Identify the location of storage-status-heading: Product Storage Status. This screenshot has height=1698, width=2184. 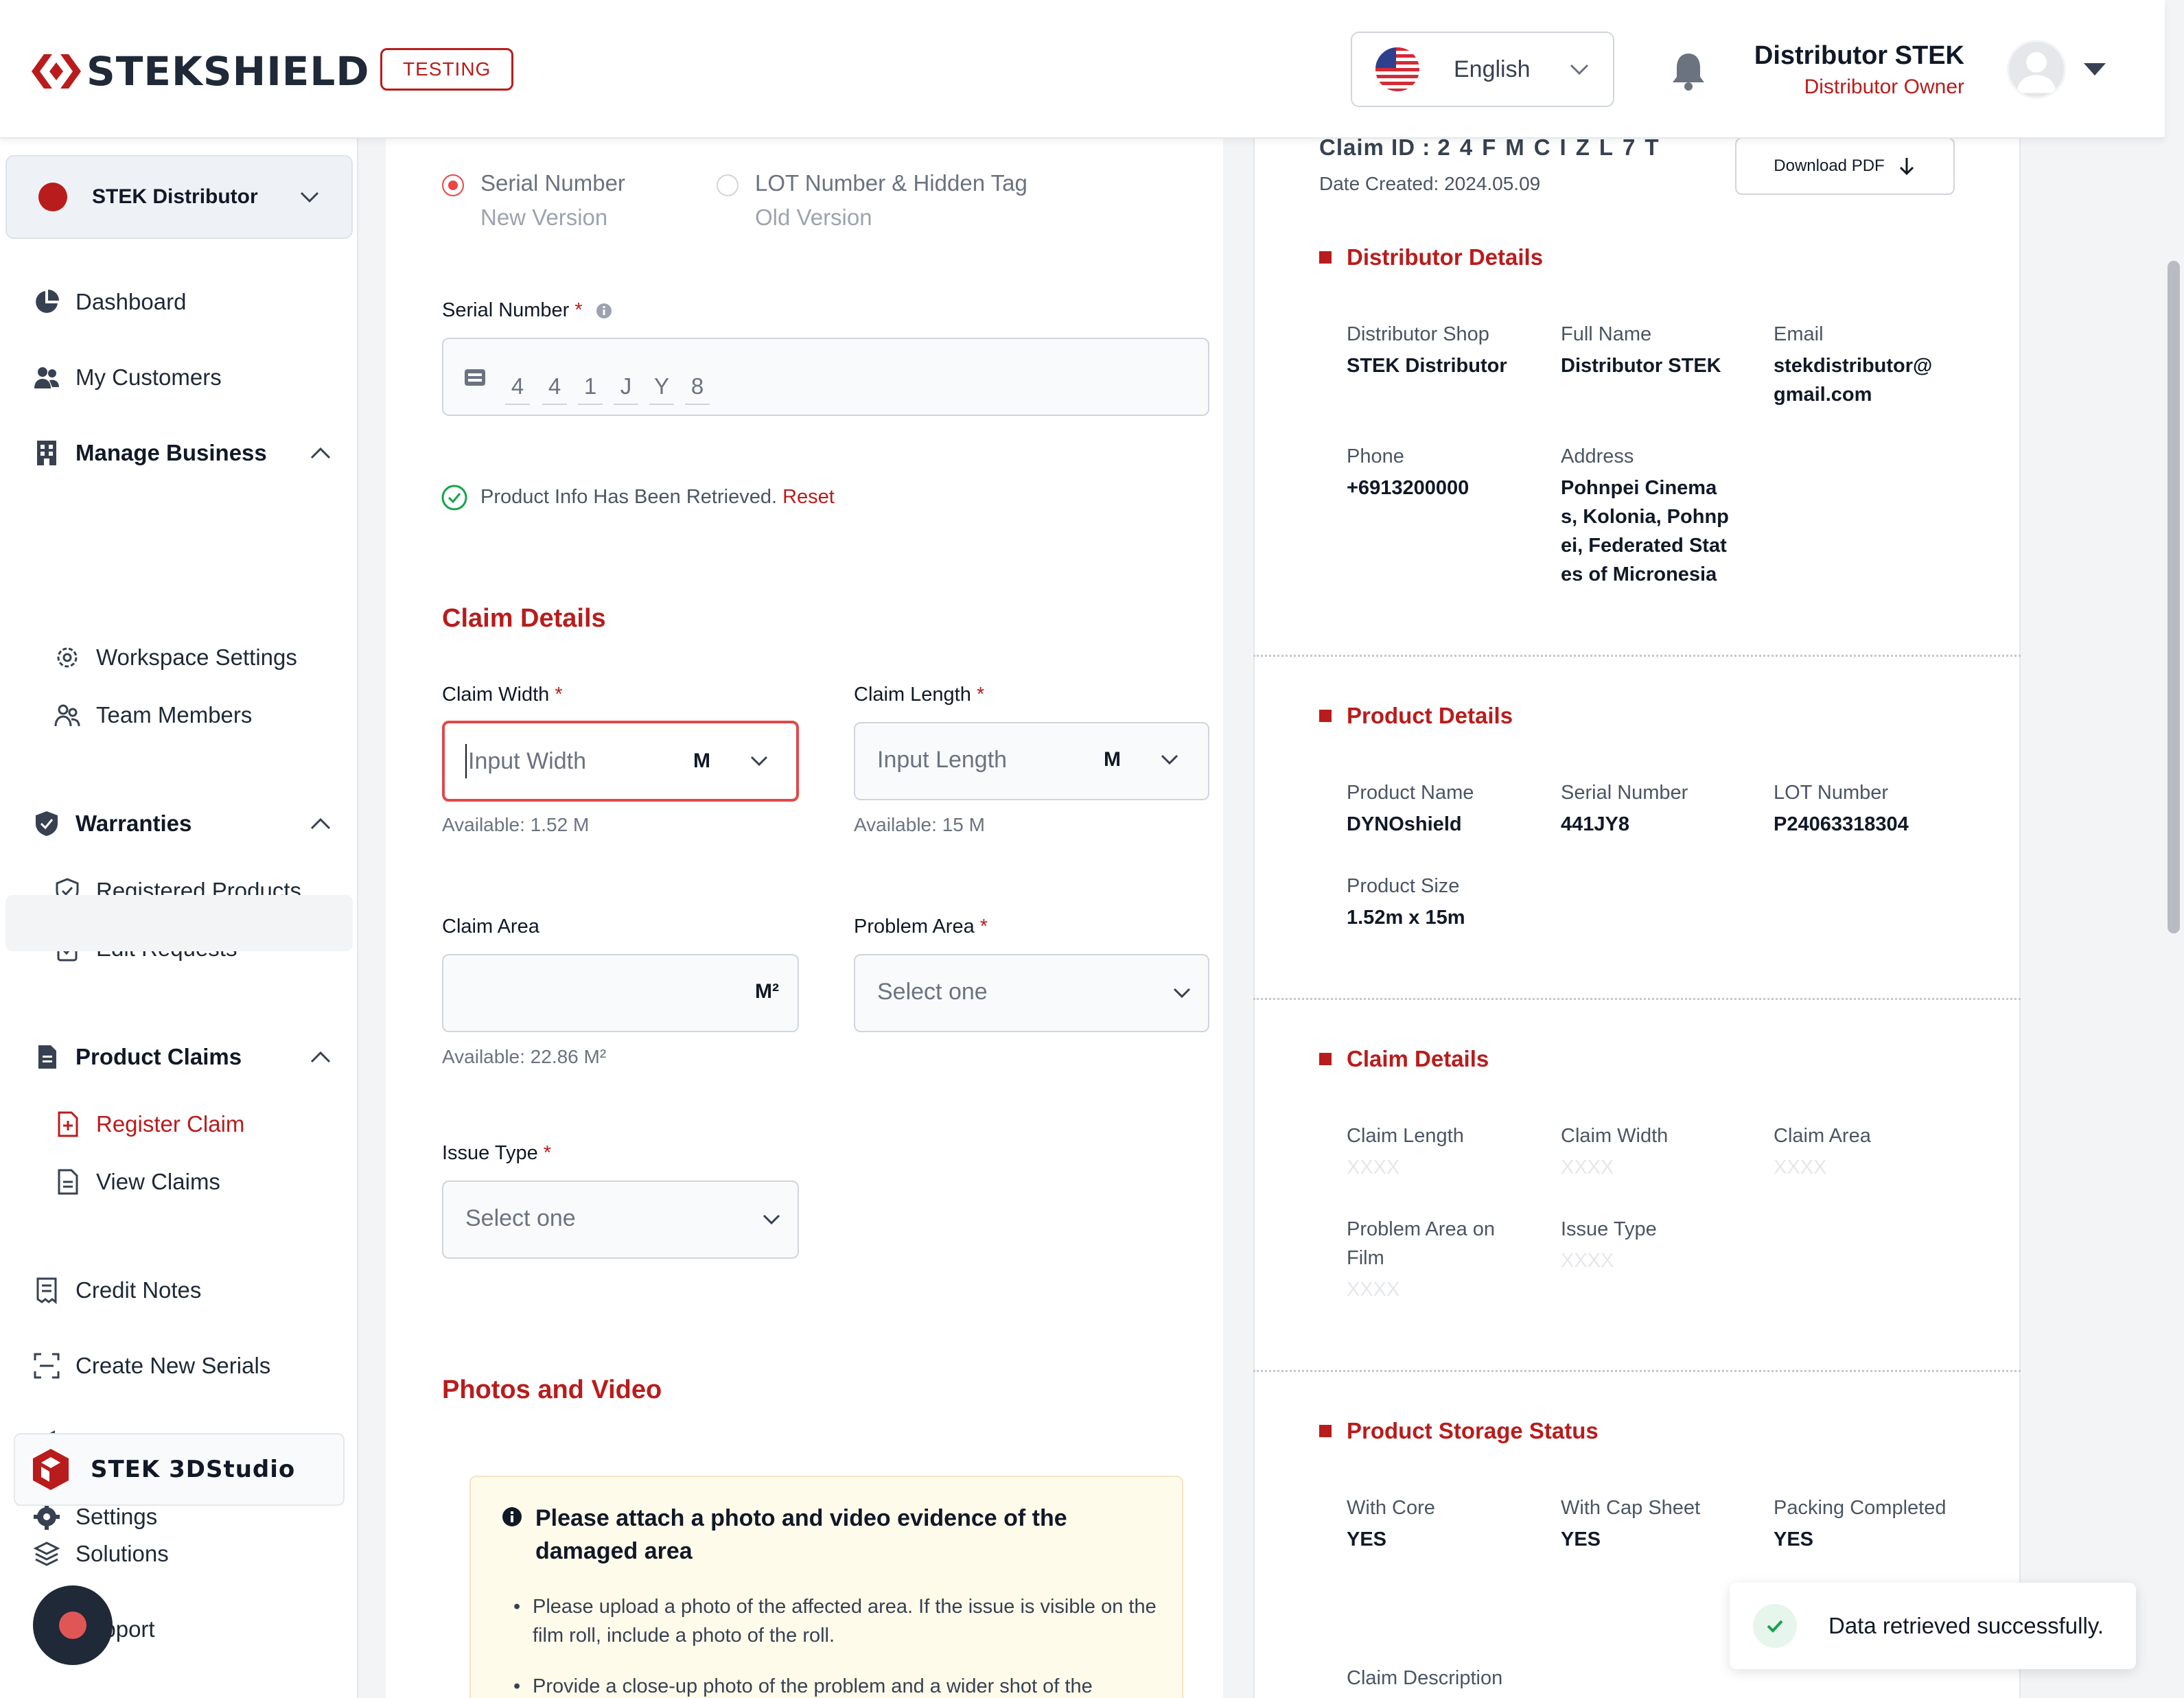
(1459, 1431).